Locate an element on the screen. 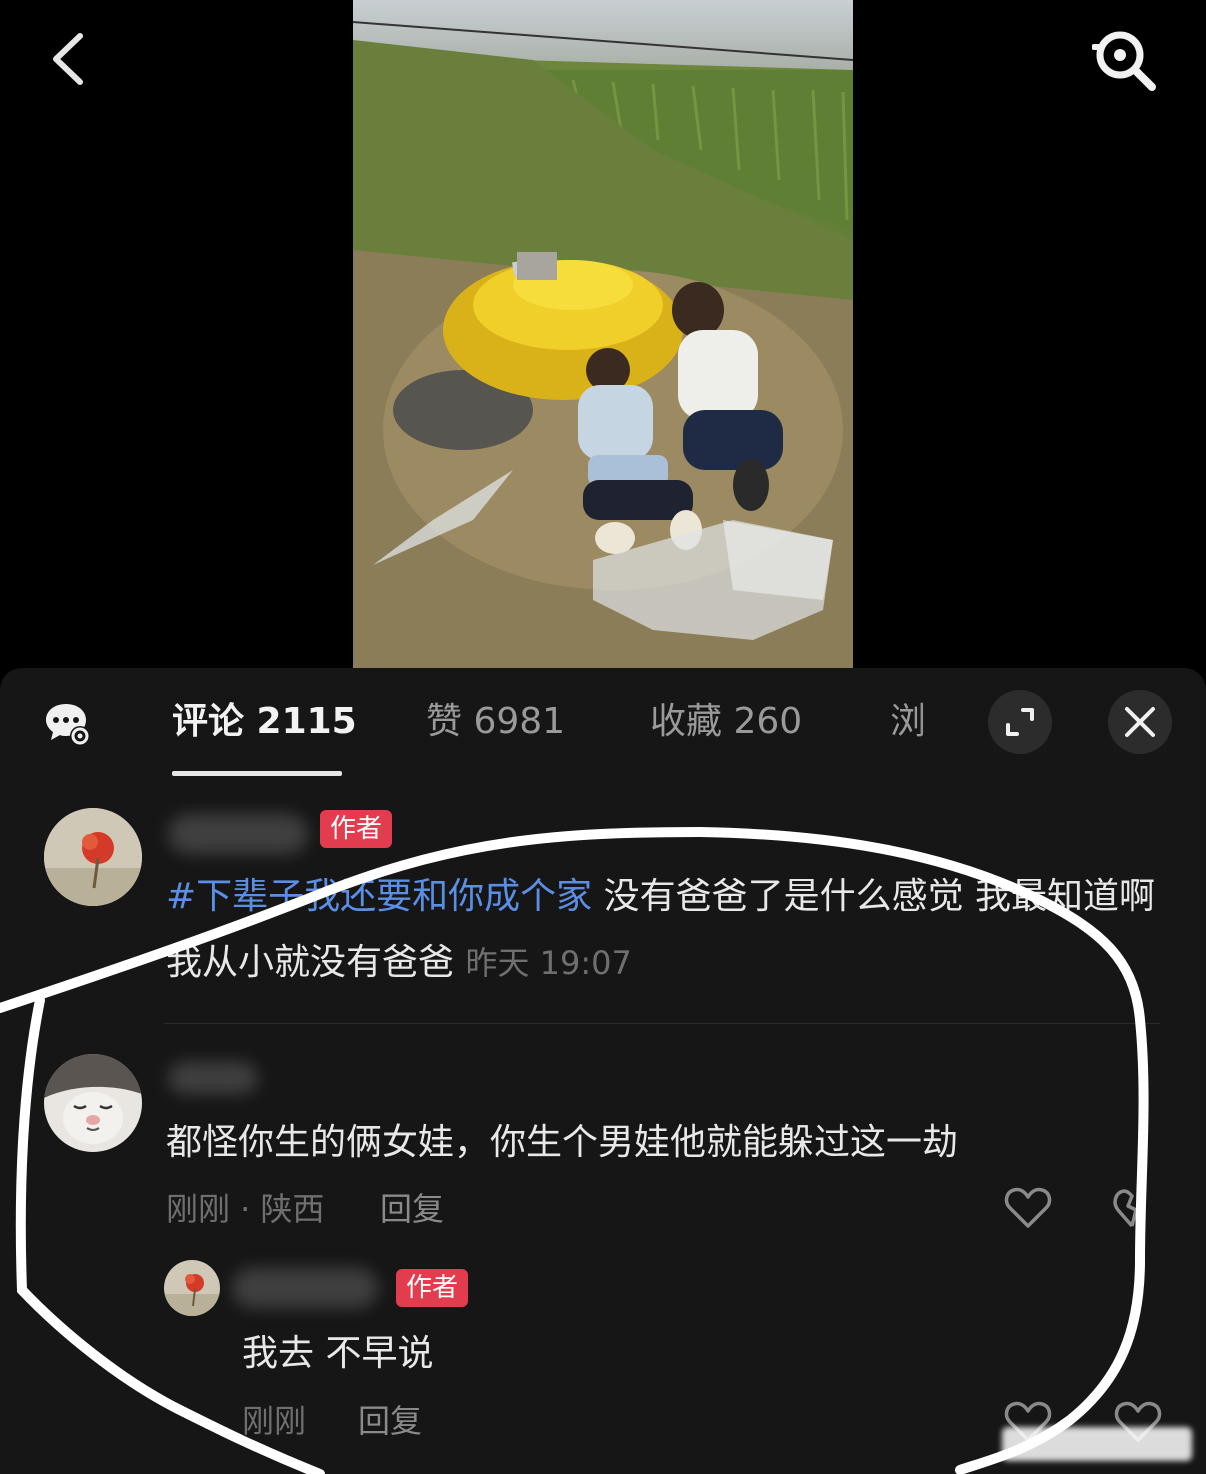  search-button is located at coordinates (1125, 59).